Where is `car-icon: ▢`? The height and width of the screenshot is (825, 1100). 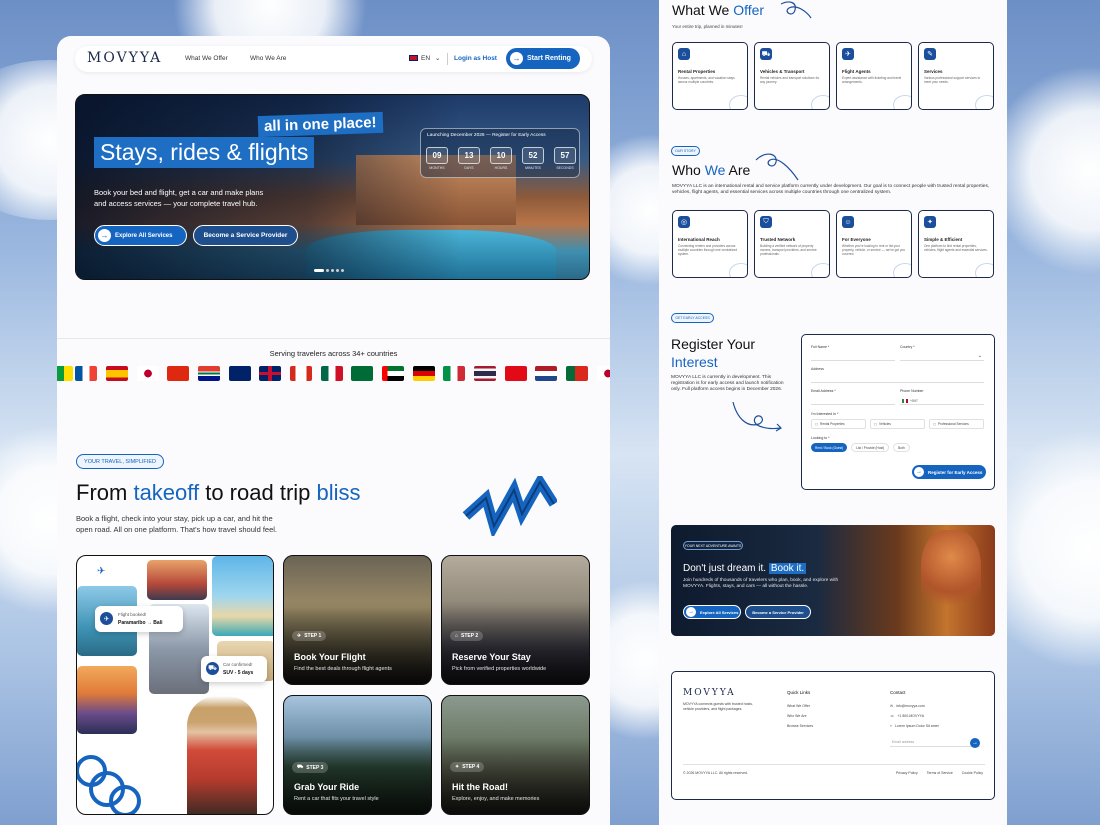 car-icon: ▢ is located at coordinates (876, 424).